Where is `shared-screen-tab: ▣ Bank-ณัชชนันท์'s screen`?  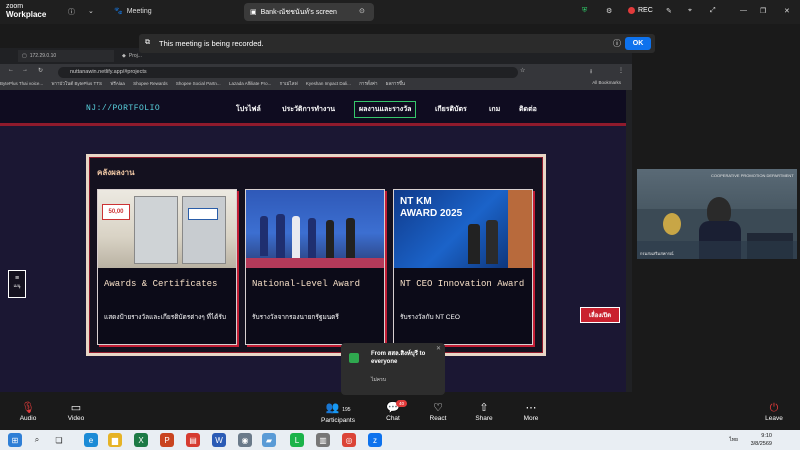
shared-screen-tab: ▣ Bank-ณัชชนันท์'s screen is located at coordinates (309, 12).